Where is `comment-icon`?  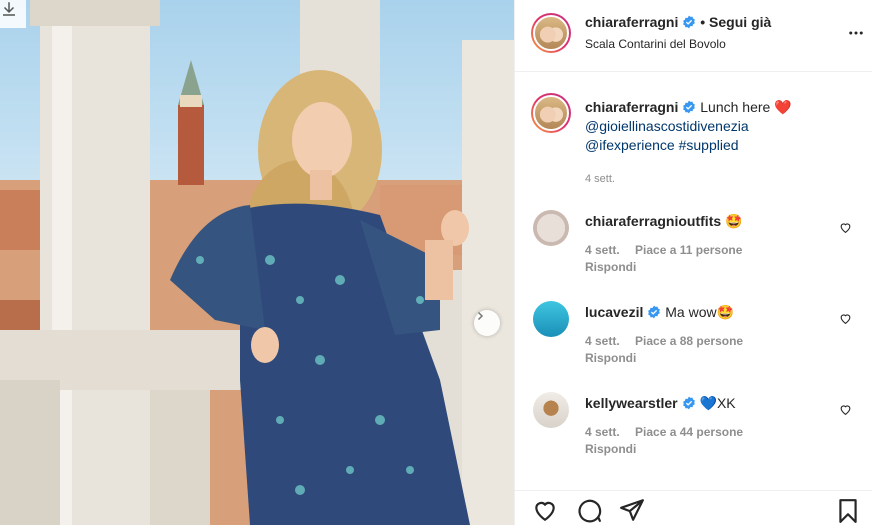 comment-icon is located at coordinates (589, 510).